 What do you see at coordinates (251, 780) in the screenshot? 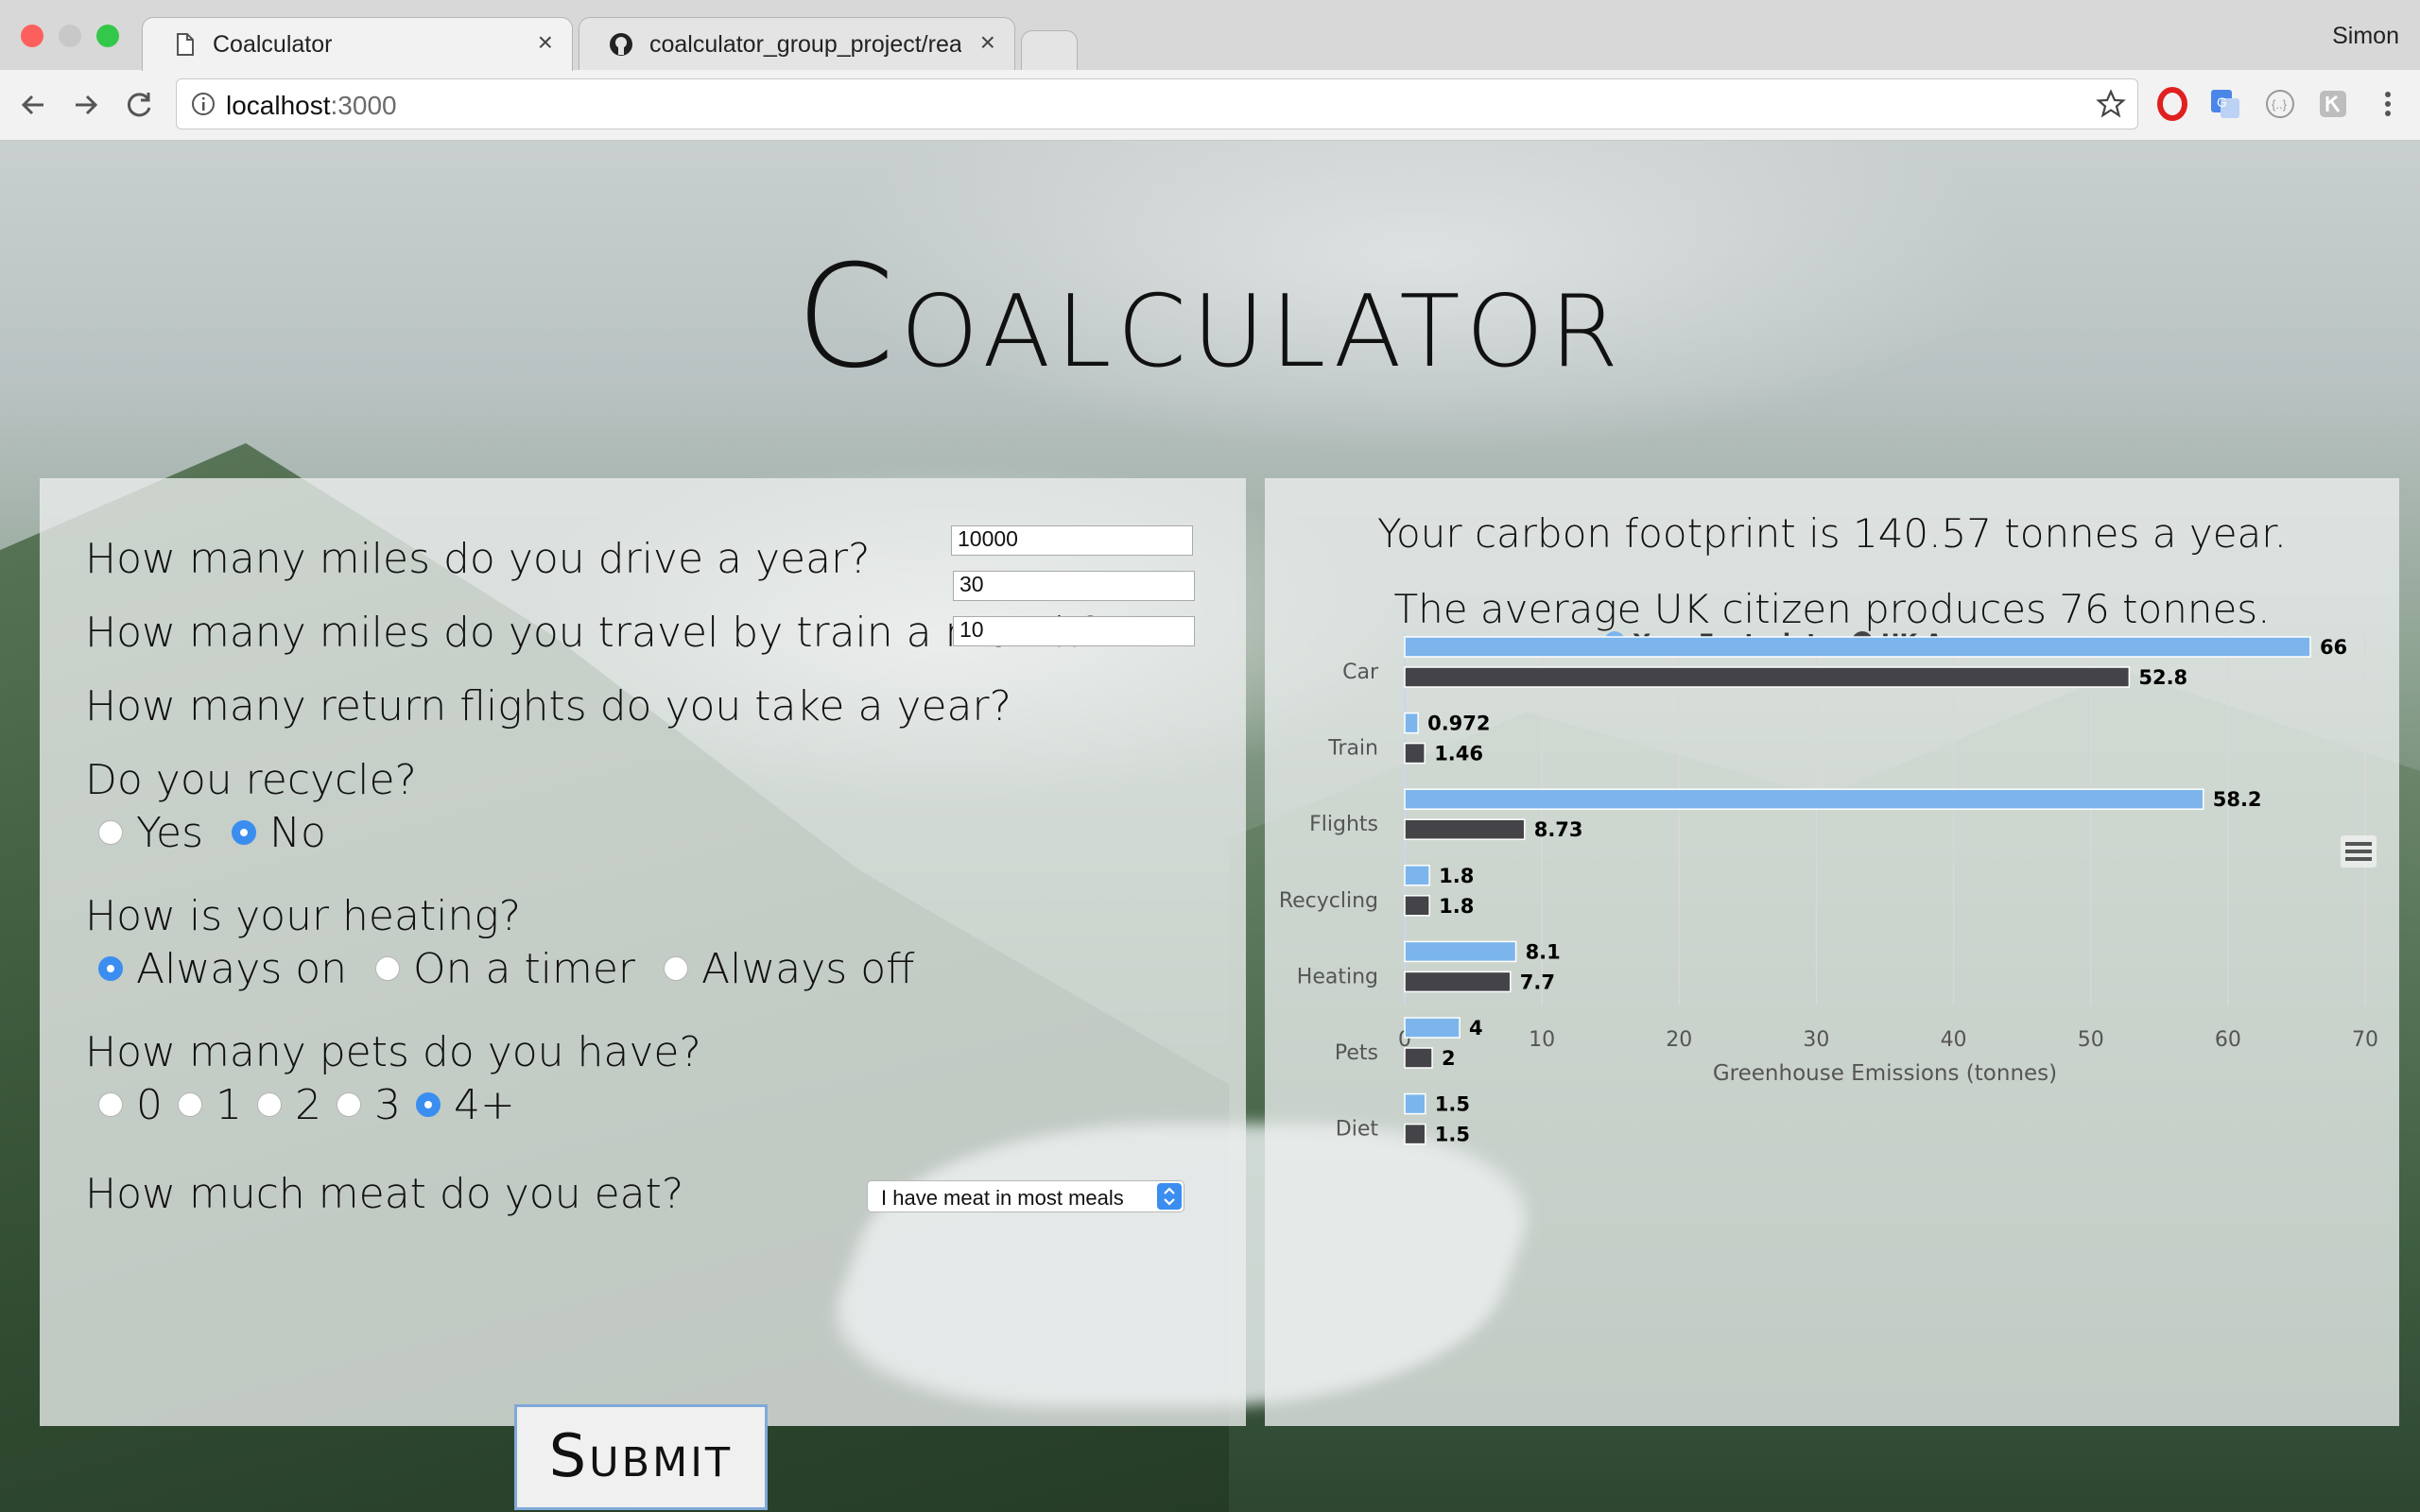
I see `question-recycle: Do you recycle?` at bounding box center [251, 780].